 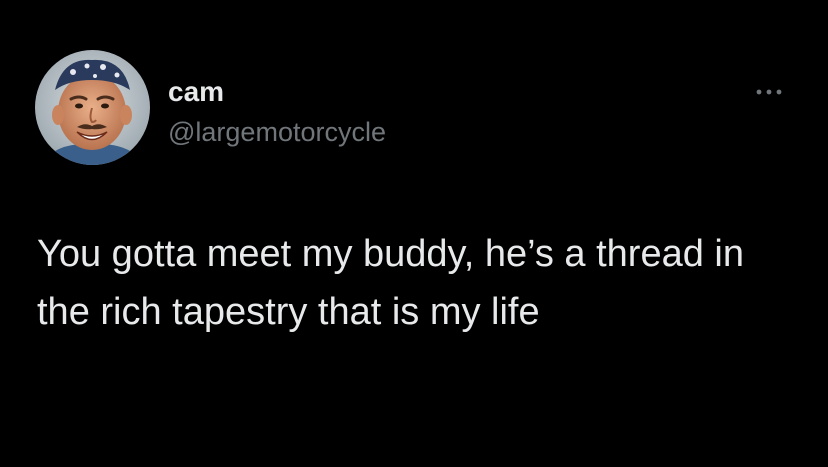 What do you see at coordinates (769, 92) in the screenshot?
I see `more-dots-icon` at bounding box center [769, 92].